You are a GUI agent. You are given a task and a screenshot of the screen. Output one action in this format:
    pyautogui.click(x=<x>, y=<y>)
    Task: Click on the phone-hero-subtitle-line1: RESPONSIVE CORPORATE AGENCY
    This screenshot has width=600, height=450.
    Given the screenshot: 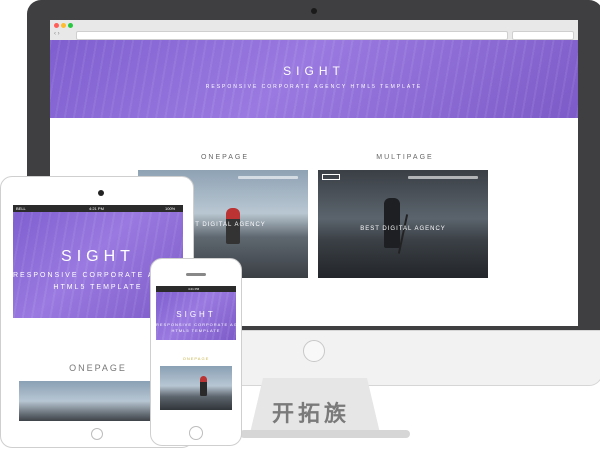 What is the action you would take?
    pyautogui.click(x=196, y=324)
    